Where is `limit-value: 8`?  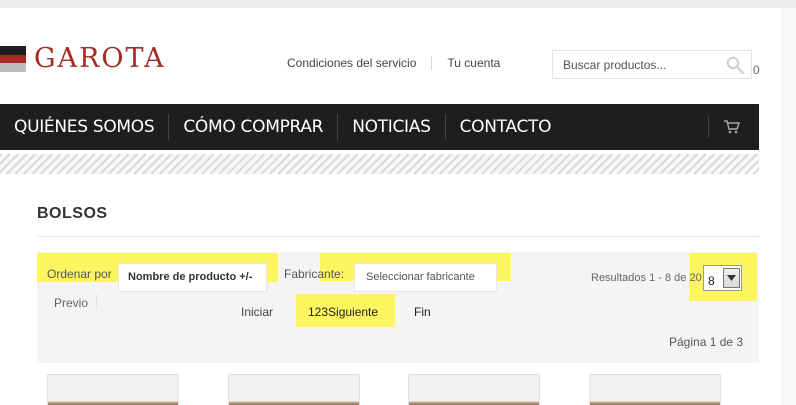 limit-value: 8 is located at coordinates (711, 281).